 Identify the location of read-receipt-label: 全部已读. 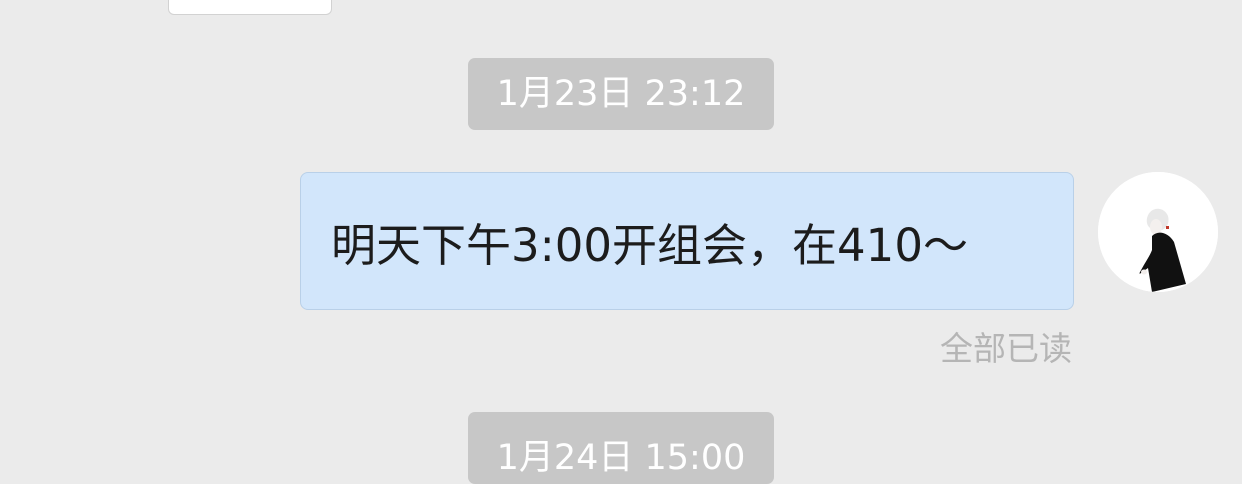
(1006, 348).